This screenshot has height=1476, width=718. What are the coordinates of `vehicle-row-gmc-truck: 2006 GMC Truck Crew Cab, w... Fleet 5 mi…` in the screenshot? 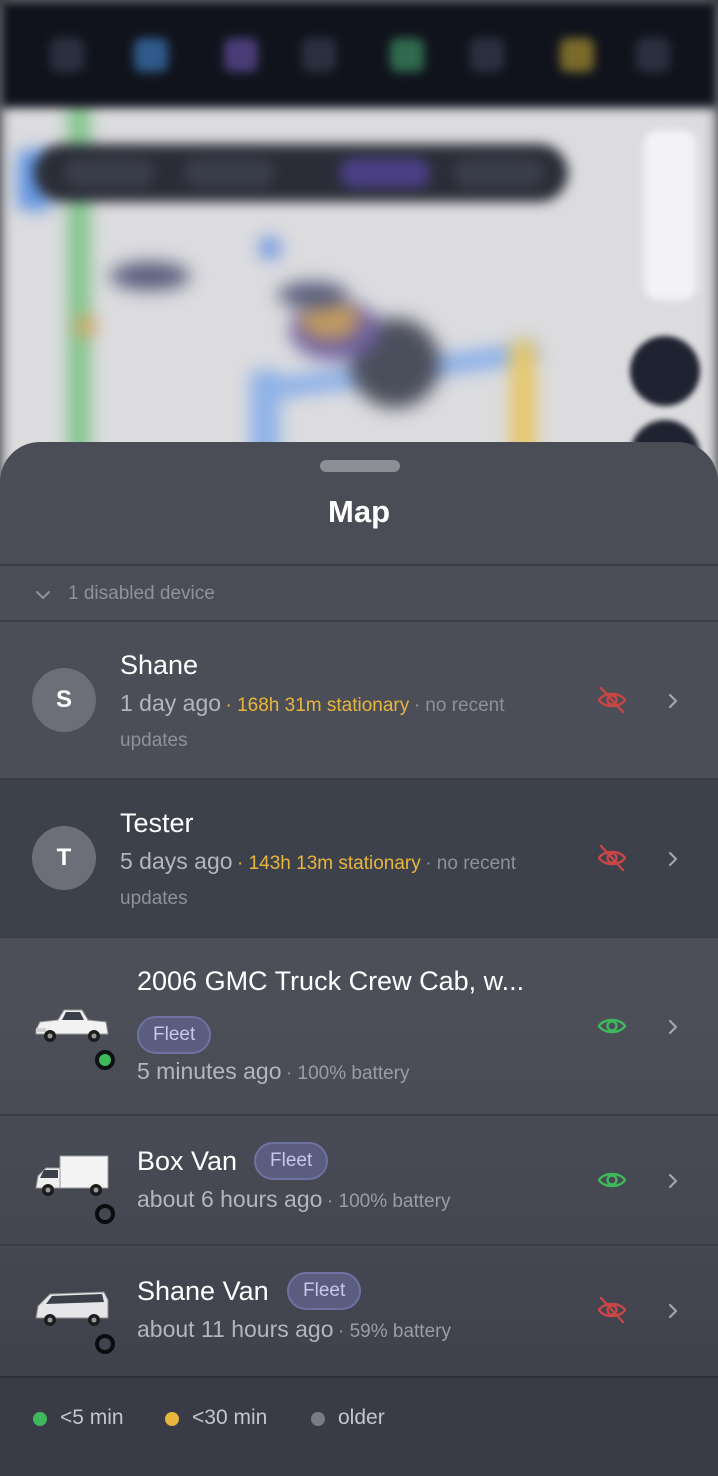 It's located at (359, 1025).